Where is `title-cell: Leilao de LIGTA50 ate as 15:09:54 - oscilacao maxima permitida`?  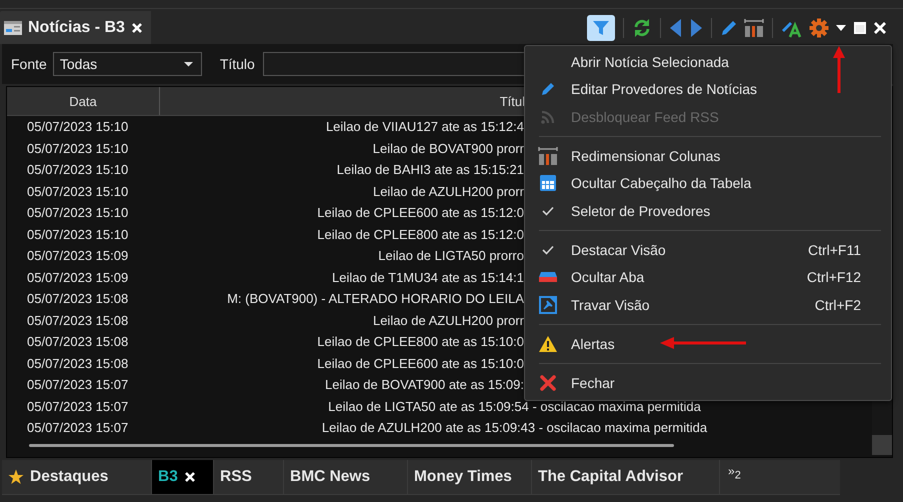 title-cell: Leilao de LIGTA50 ate as 15:09:54 - oscilacao maxima permitida is located at coordinates (514, 406).